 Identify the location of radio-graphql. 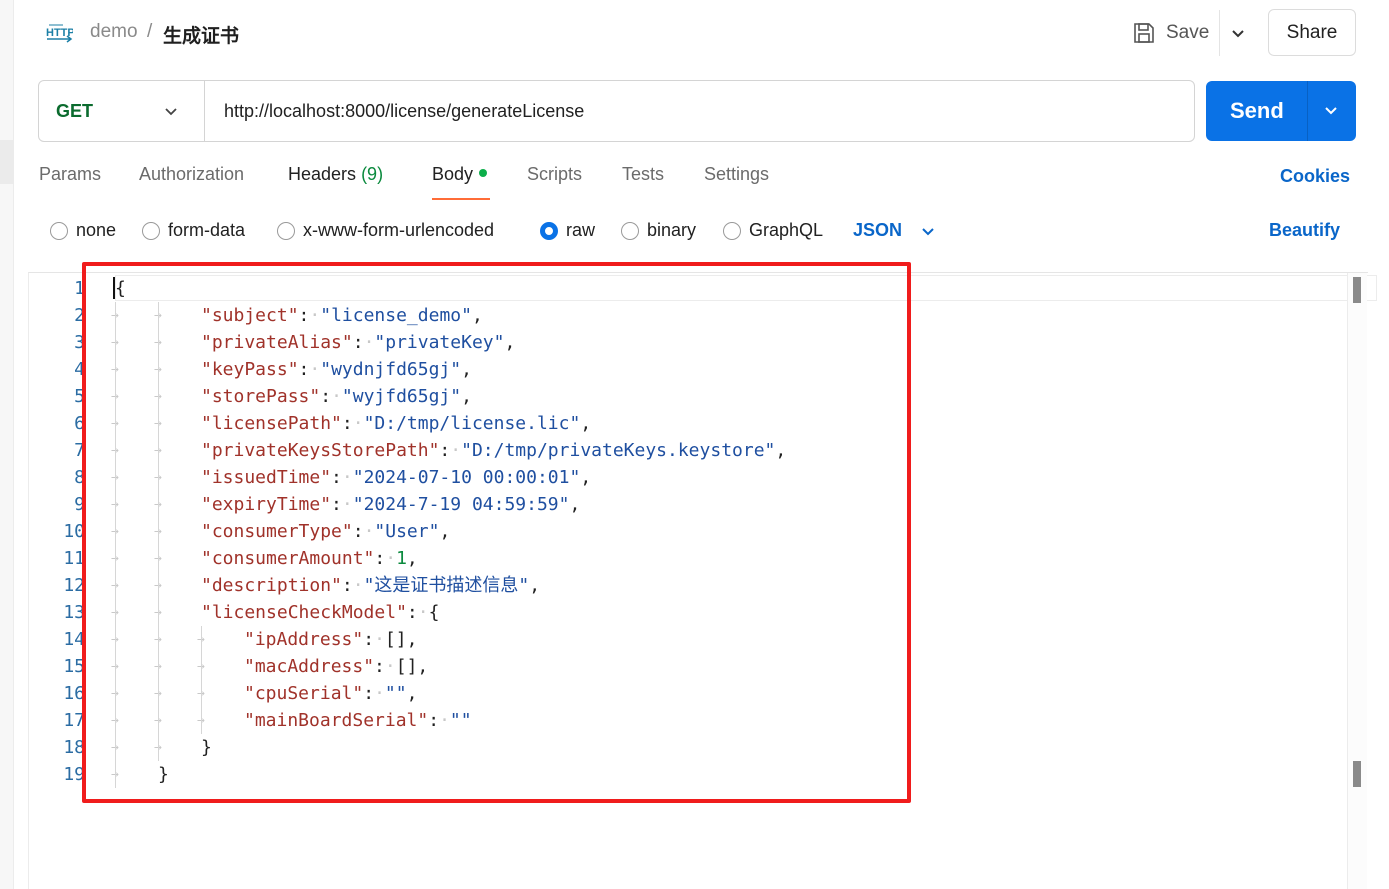
(732, 230).